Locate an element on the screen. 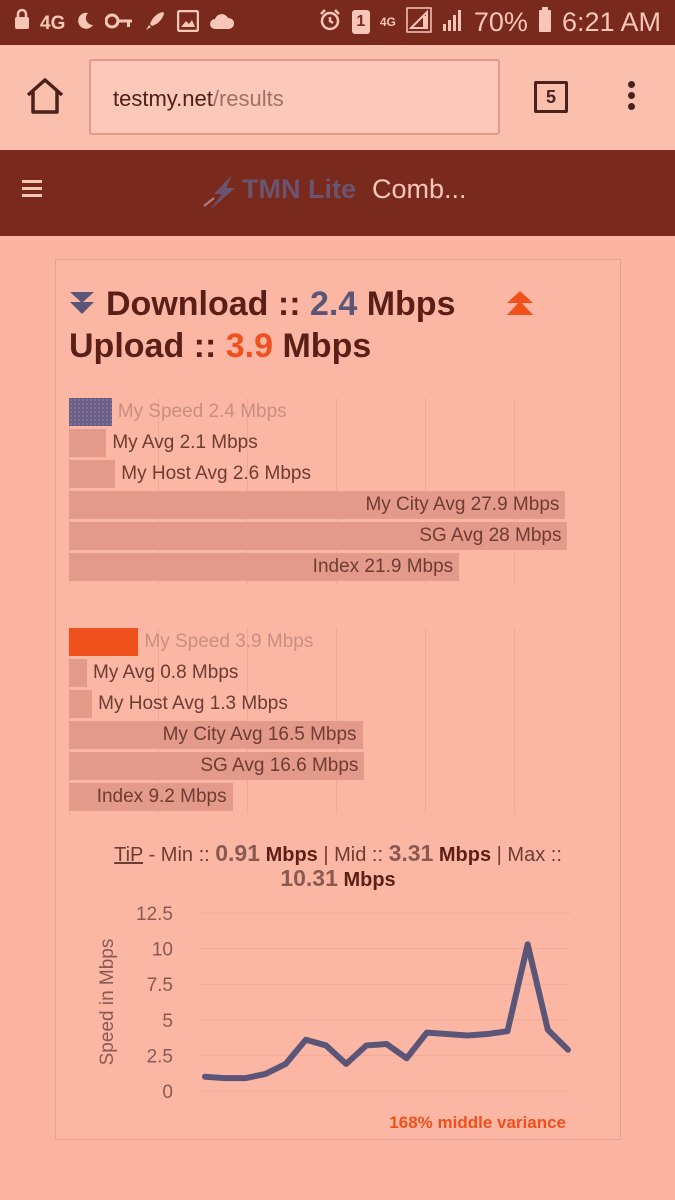 The image size is (675, 1200). bar-label: My City Avg 27.9 Mbps is located at coordinates (462, 504).